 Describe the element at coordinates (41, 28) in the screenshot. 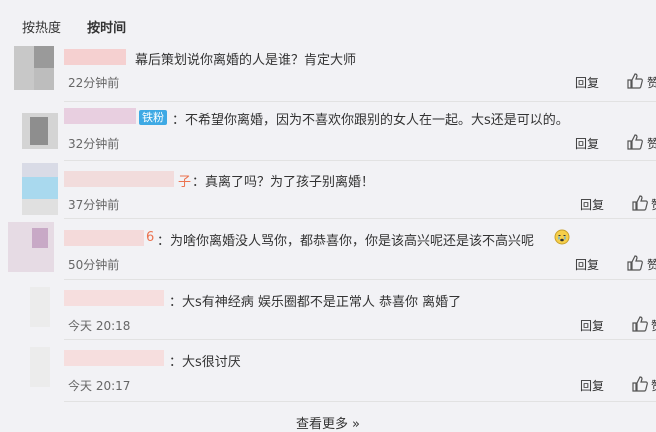

I see `sort-by-hot-tab: 按热度` at that location.